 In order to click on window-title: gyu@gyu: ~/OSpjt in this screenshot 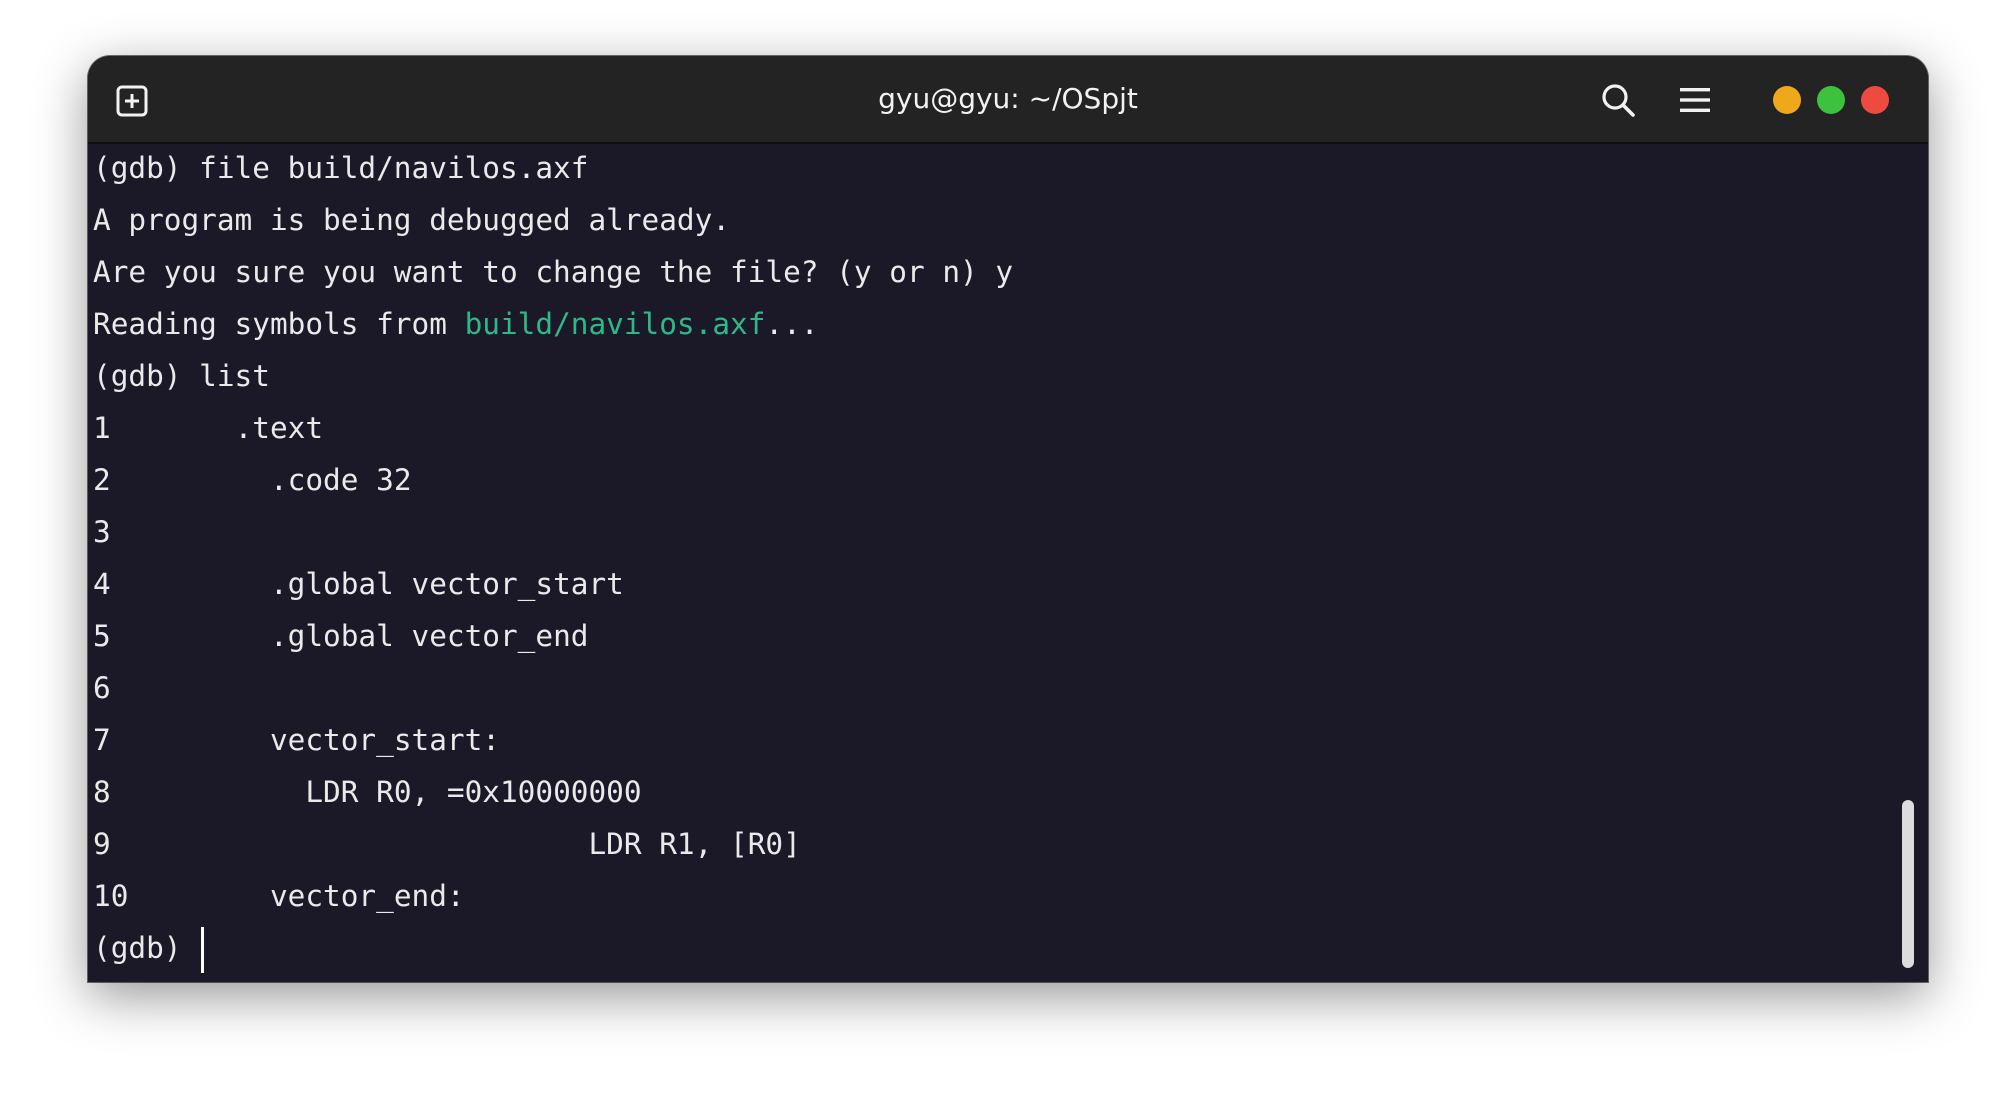, I will do `click(1008, 98)`.